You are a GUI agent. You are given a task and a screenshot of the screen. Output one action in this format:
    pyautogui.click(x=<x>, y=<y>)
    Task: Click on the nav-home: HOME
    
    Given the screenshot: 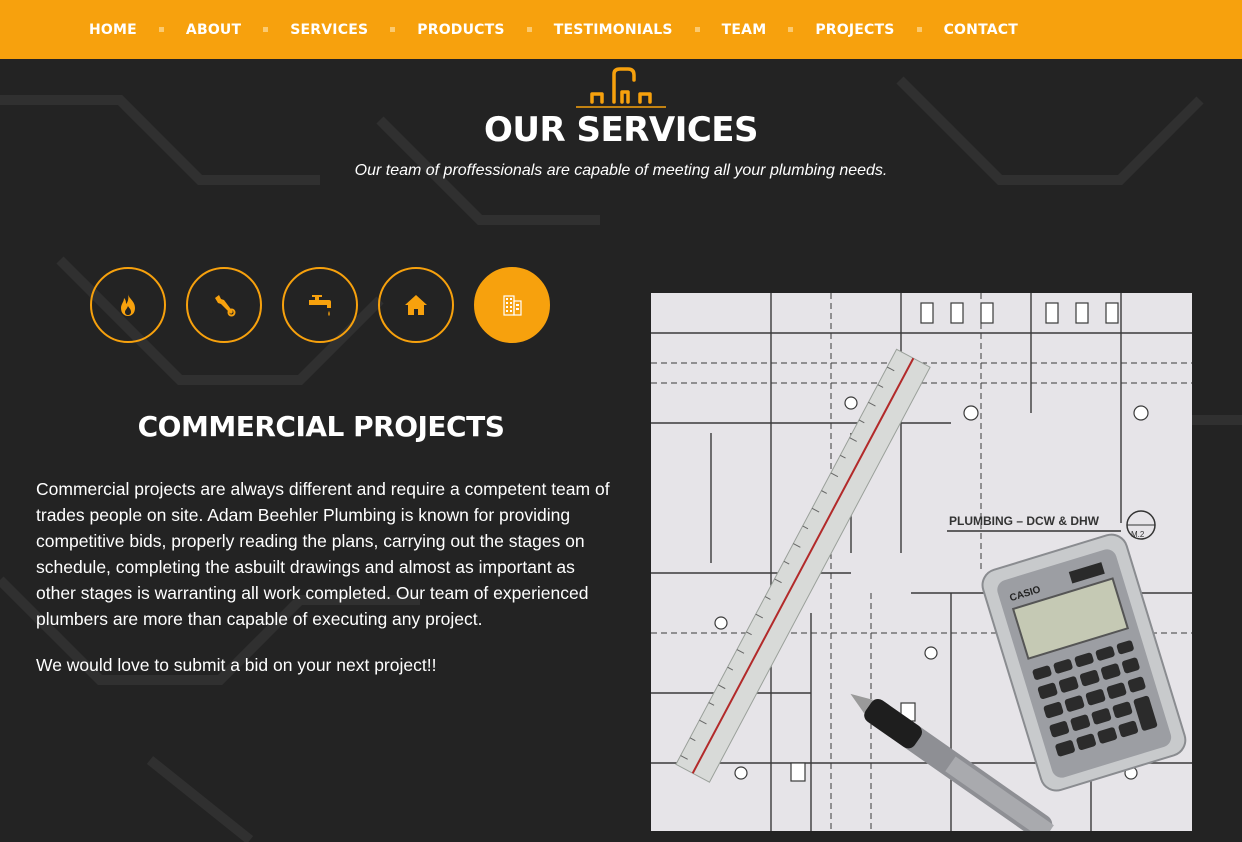 What is the action you would take?
    pyautogui.click(x=113, y=30)
    